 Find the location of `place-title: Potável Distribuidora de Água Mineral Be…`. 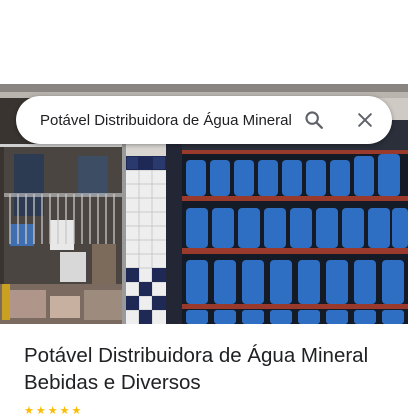

place-title: Potável Distribuidora de Água Mineral Be… is located at coordinates (196, 369).